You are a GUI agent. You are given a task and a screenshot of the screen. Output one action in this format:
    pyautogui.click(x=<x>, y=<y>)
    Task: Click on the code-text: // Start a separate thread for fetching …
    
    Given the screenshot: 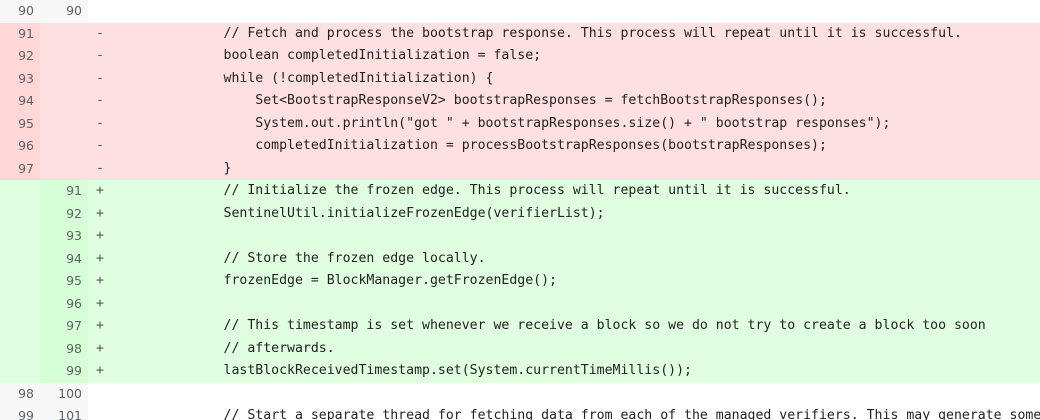 What is the action you would take?
    pyautogui.click(x=600, y=414)
    